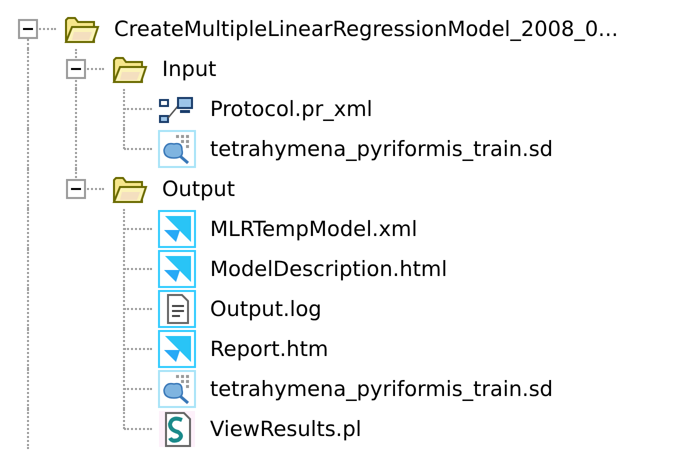 The height and width of the screenshot is (452, 690). I want to click on tree-item: Report.htm, so click(269, 349).